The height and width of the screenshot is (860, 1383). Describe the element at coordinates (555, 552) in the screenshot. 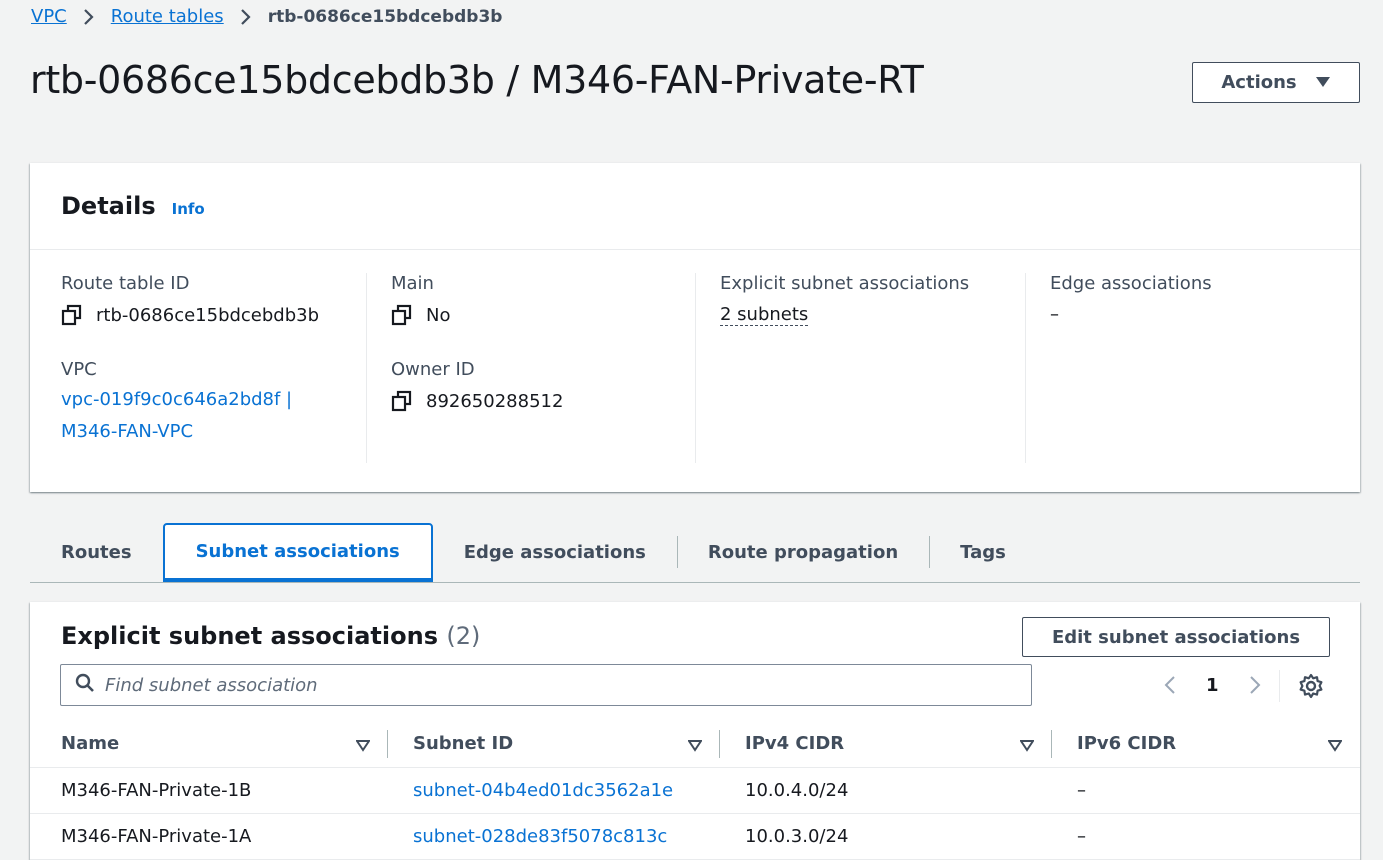

I see `tab-edge-associations: Edge associations` at that location.